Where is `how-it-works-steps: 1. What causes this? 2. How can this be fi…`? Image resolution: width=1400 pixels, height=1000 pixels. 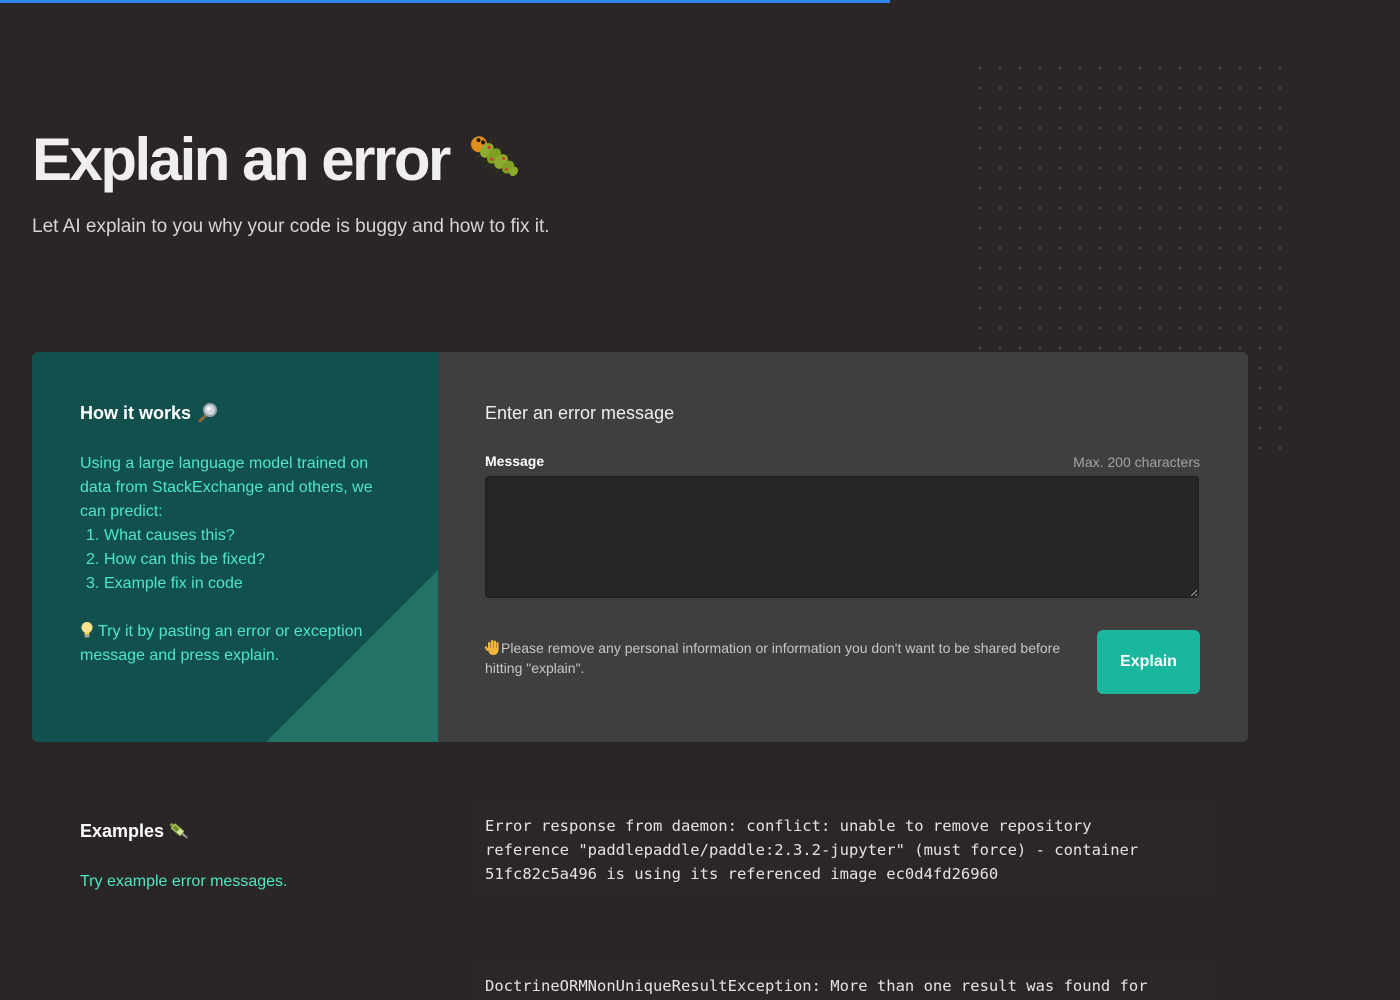
how-it-works-steps: 1. What causes this? 2. How can this be fi… is located at coordinates (172, 560).